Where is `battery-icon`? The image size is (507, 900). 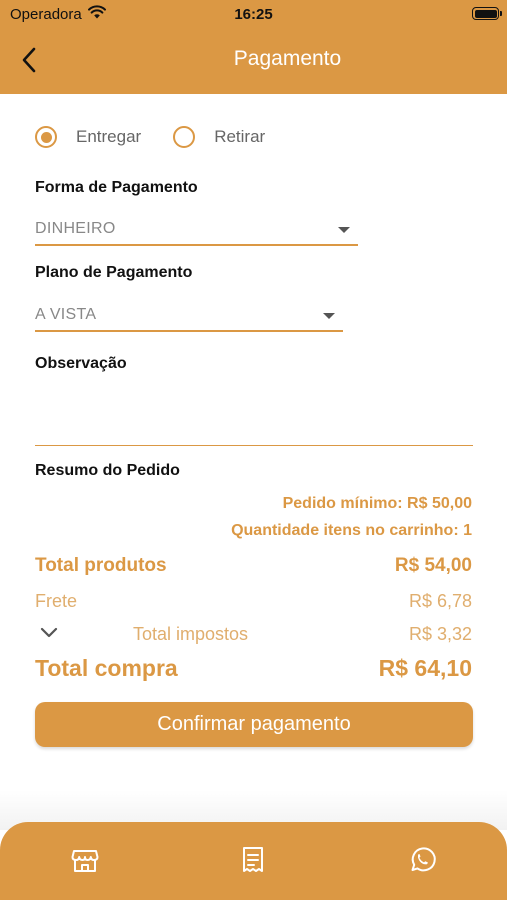 battery-icon is located at coordinates (487, 13).